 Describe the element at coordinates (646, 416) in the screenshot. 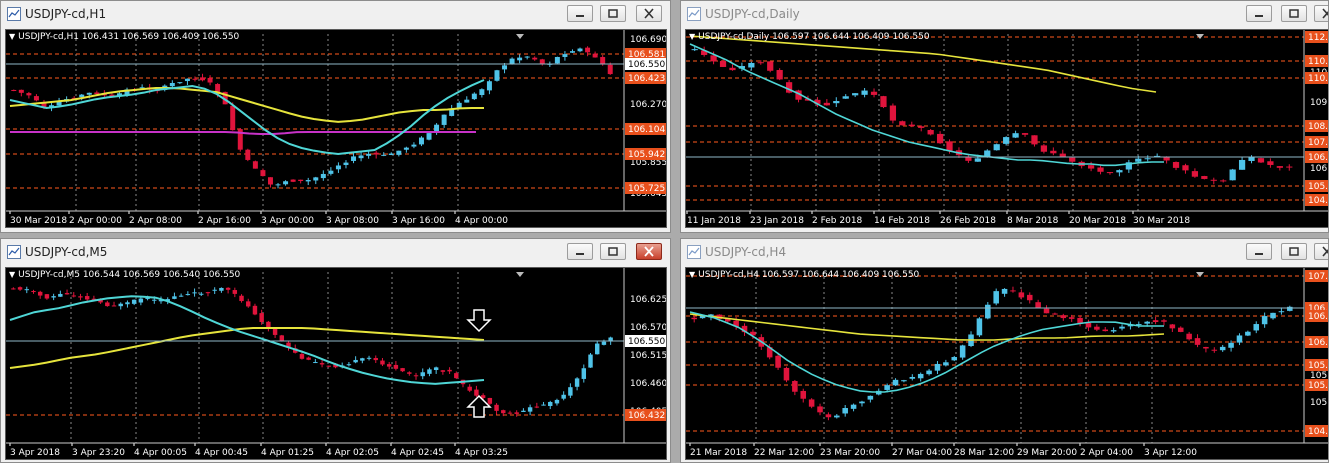

I see `price-level-label: 106.432` at that location.